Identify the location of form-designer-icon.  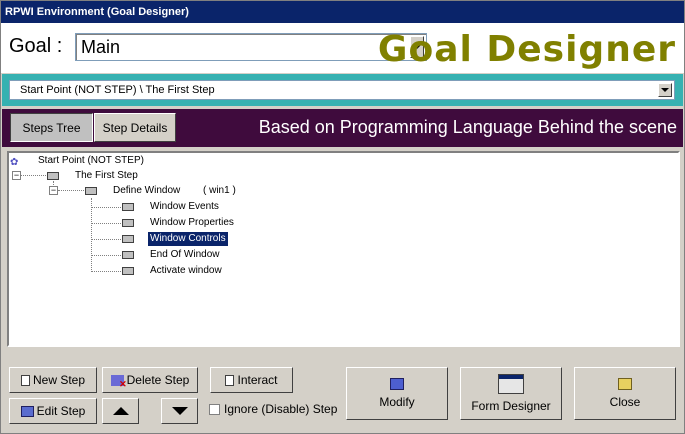
(511, 384).